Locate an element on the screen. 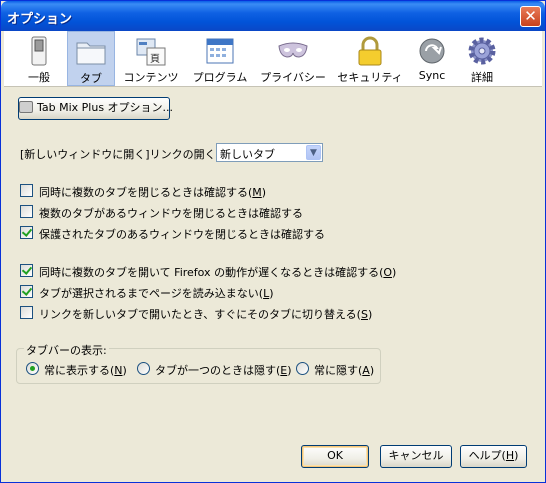  close-icon: ✕ is located at coordinates (530, 16).